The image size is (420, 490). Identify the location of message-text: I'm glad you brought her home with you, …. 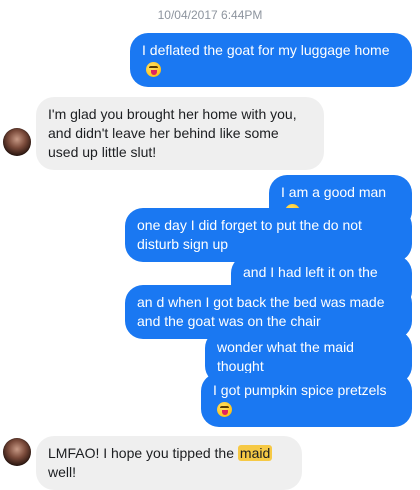
(172, 133).